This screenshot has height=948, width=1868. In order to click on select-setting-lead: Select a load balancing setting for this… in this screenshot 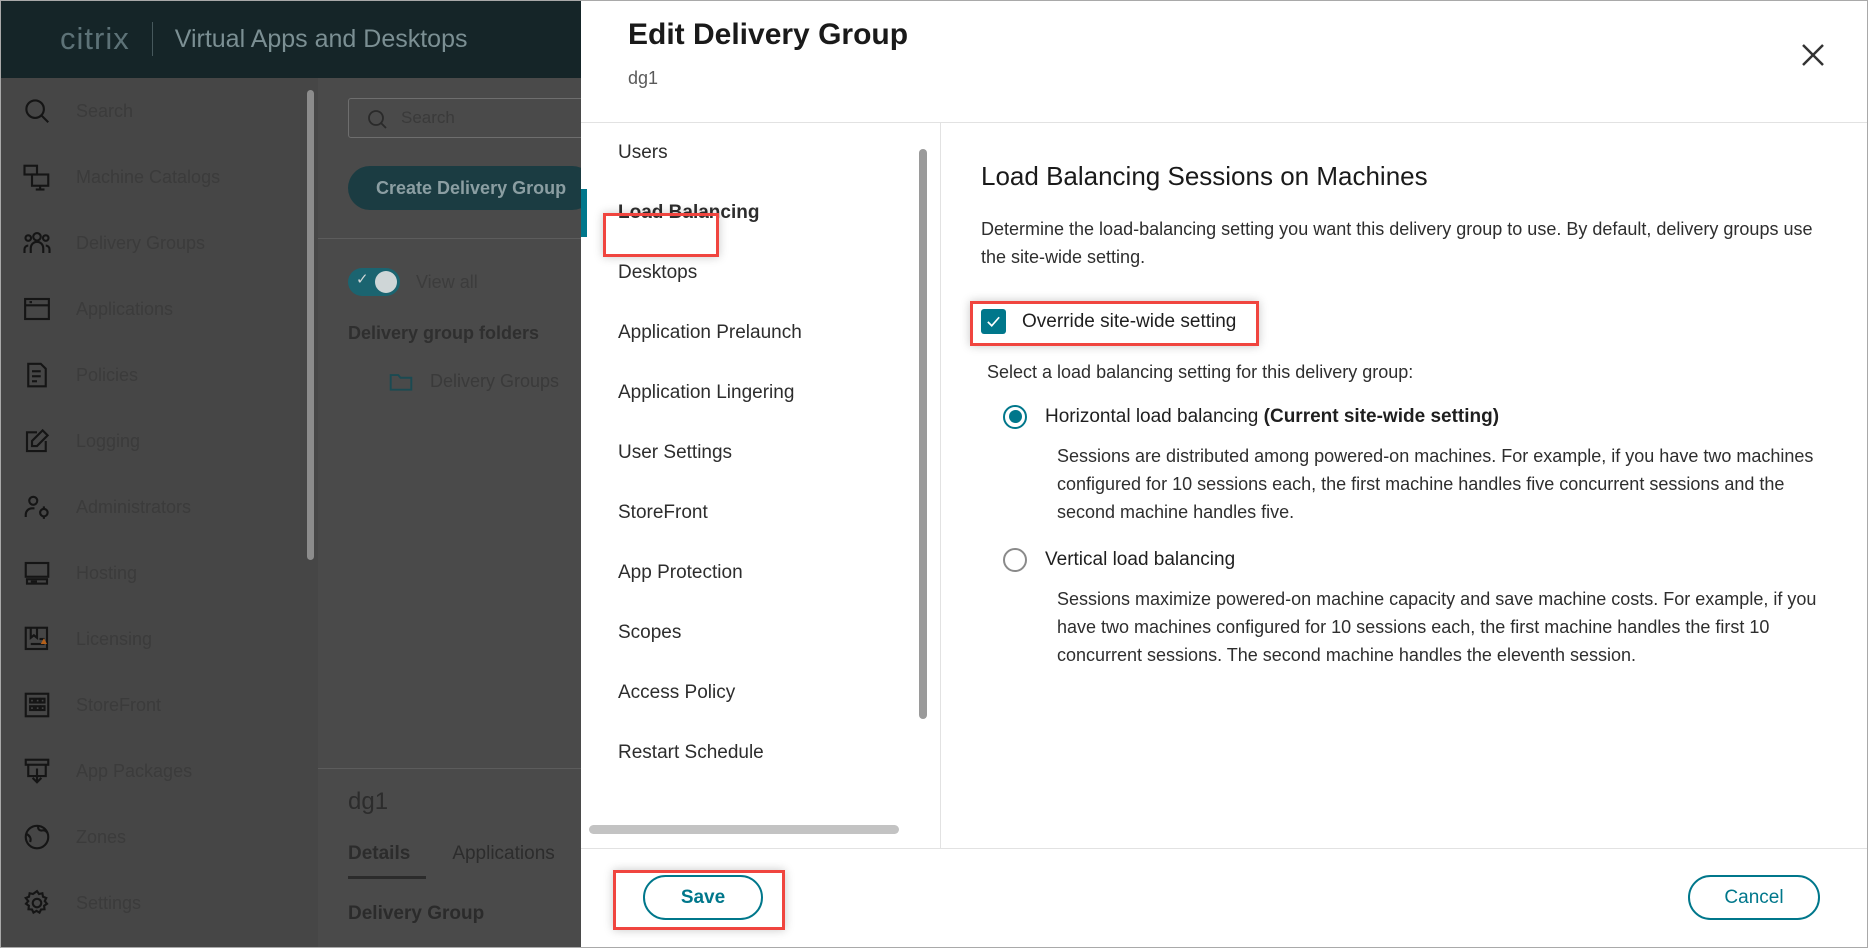, I will do `click(1200, 371)`.